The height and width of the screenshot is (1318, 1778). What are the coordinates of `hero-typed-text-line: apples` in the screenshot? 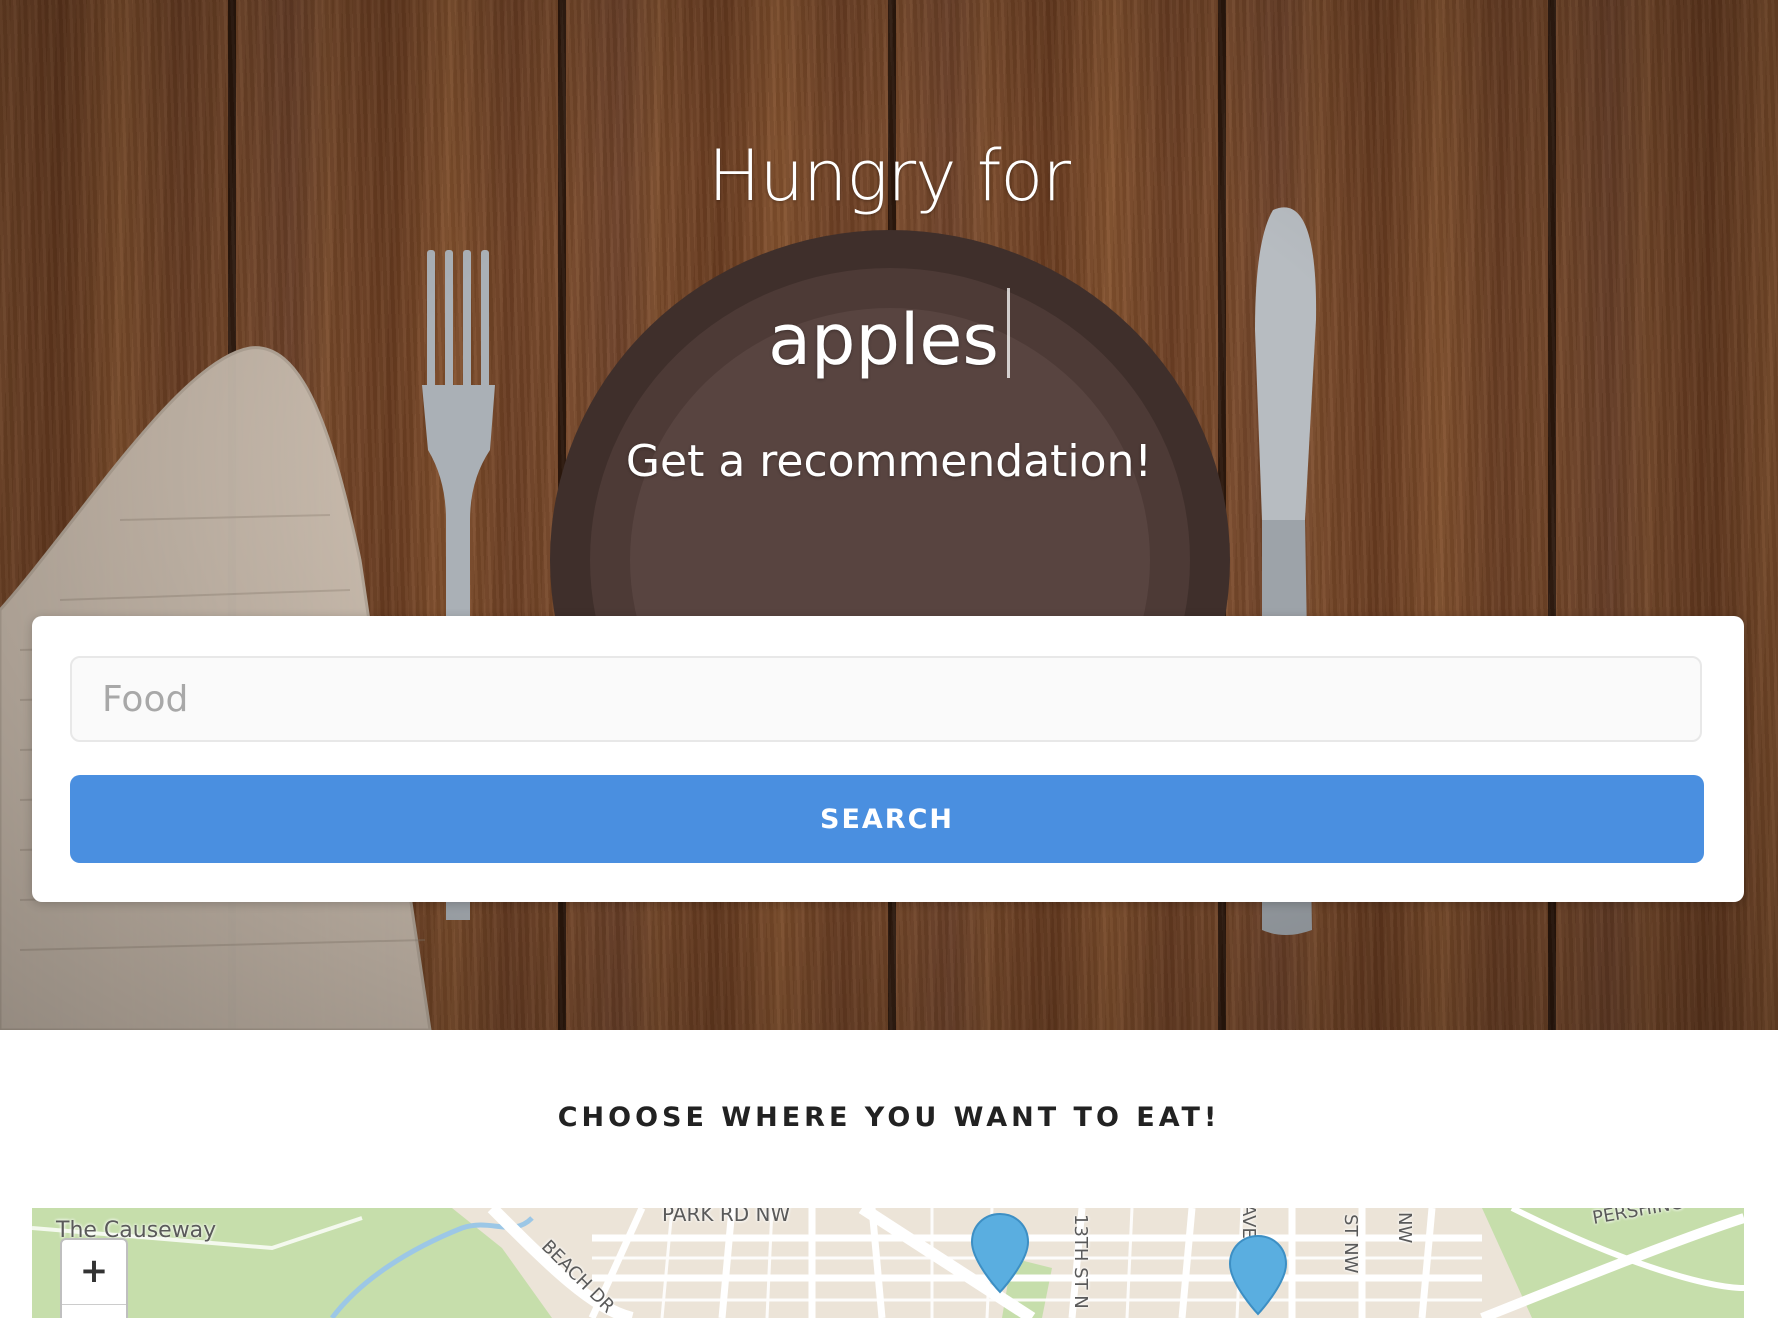 It's located at (889, 334).